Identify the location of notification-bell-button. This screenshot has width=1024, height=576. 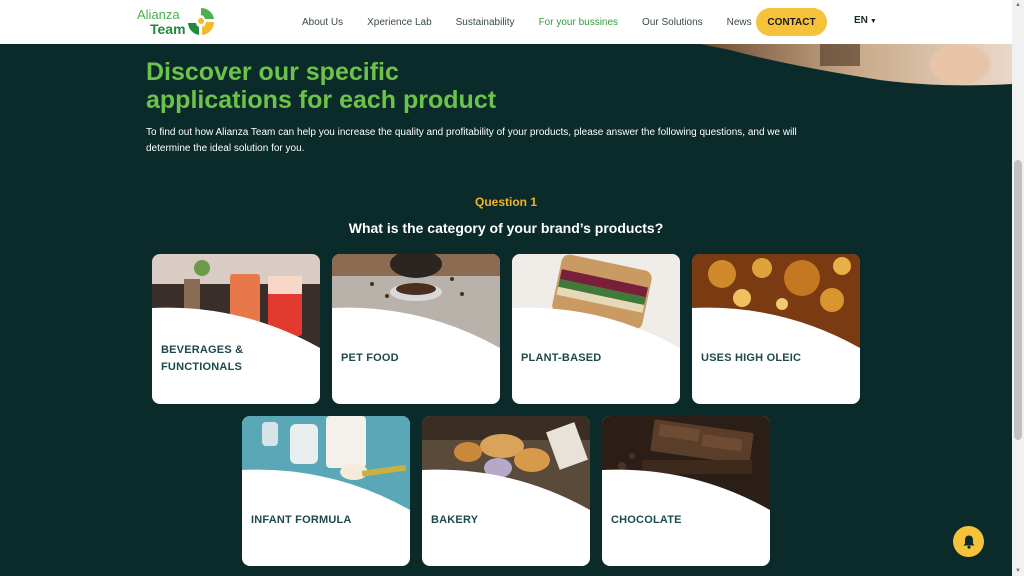
(968, 541).